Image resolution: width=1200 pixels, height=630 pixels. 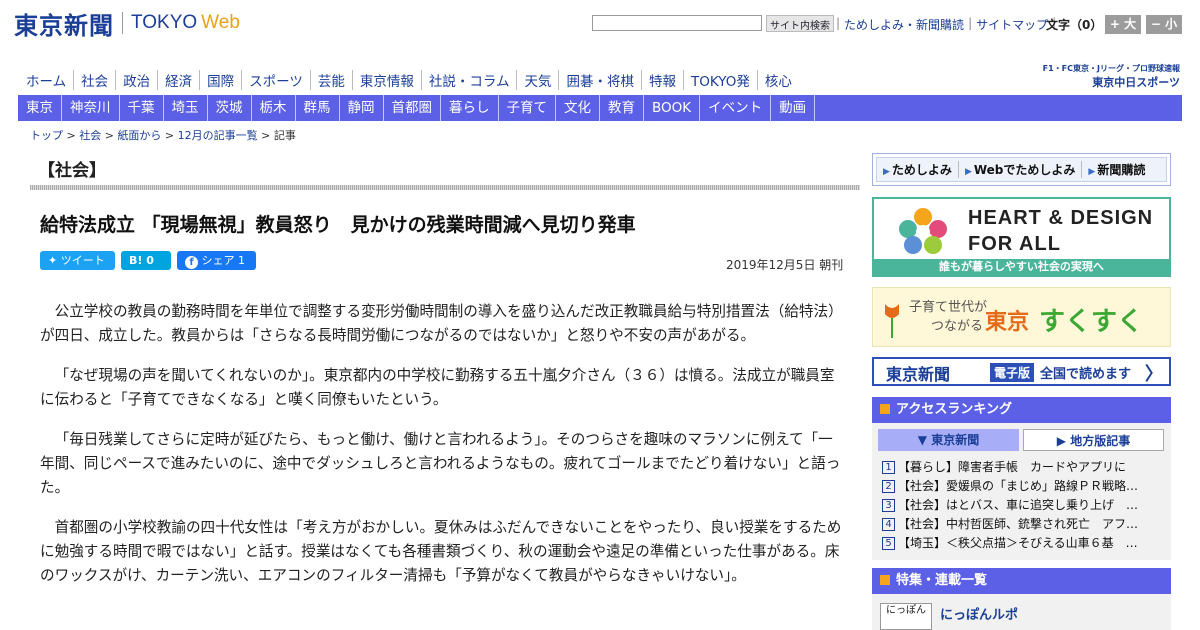 What do you see at coordinates (904, 24) in the screenshot?
I see `link-trial-subscribe: ためしよみ・新聞購読` at bounding box center [904, 24].